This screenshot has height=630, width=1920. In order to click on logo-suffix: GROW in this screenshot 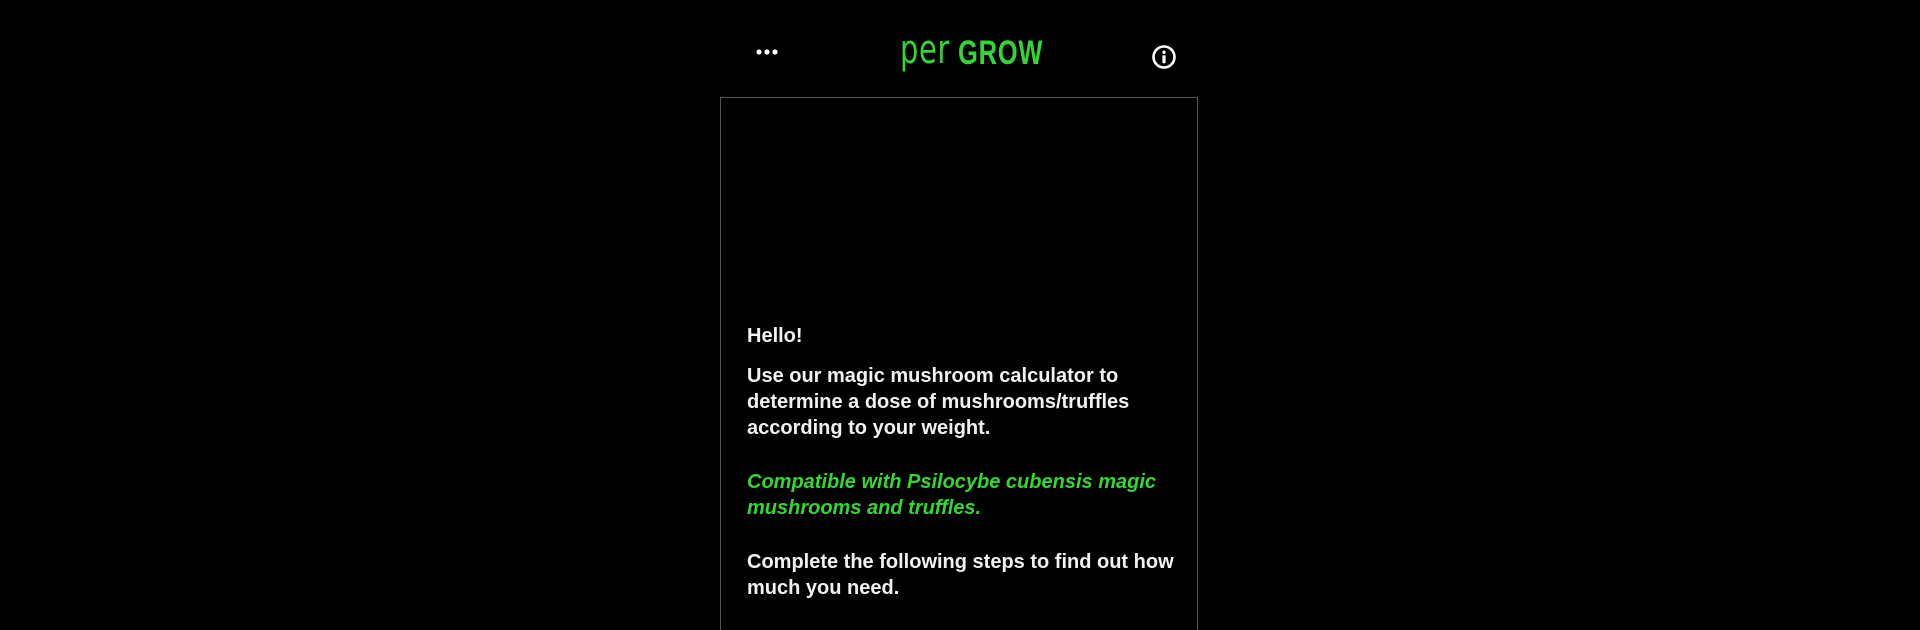, I will do `click(1001, 53)`.